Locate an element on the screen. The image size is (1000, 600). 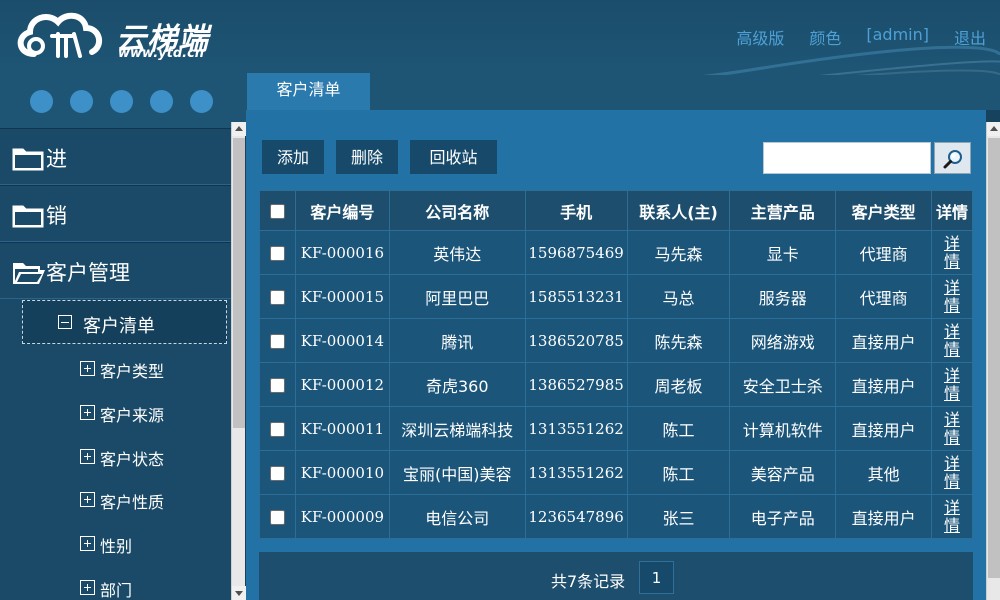
logout-link: 退出 is located at coordinates (970, 37).